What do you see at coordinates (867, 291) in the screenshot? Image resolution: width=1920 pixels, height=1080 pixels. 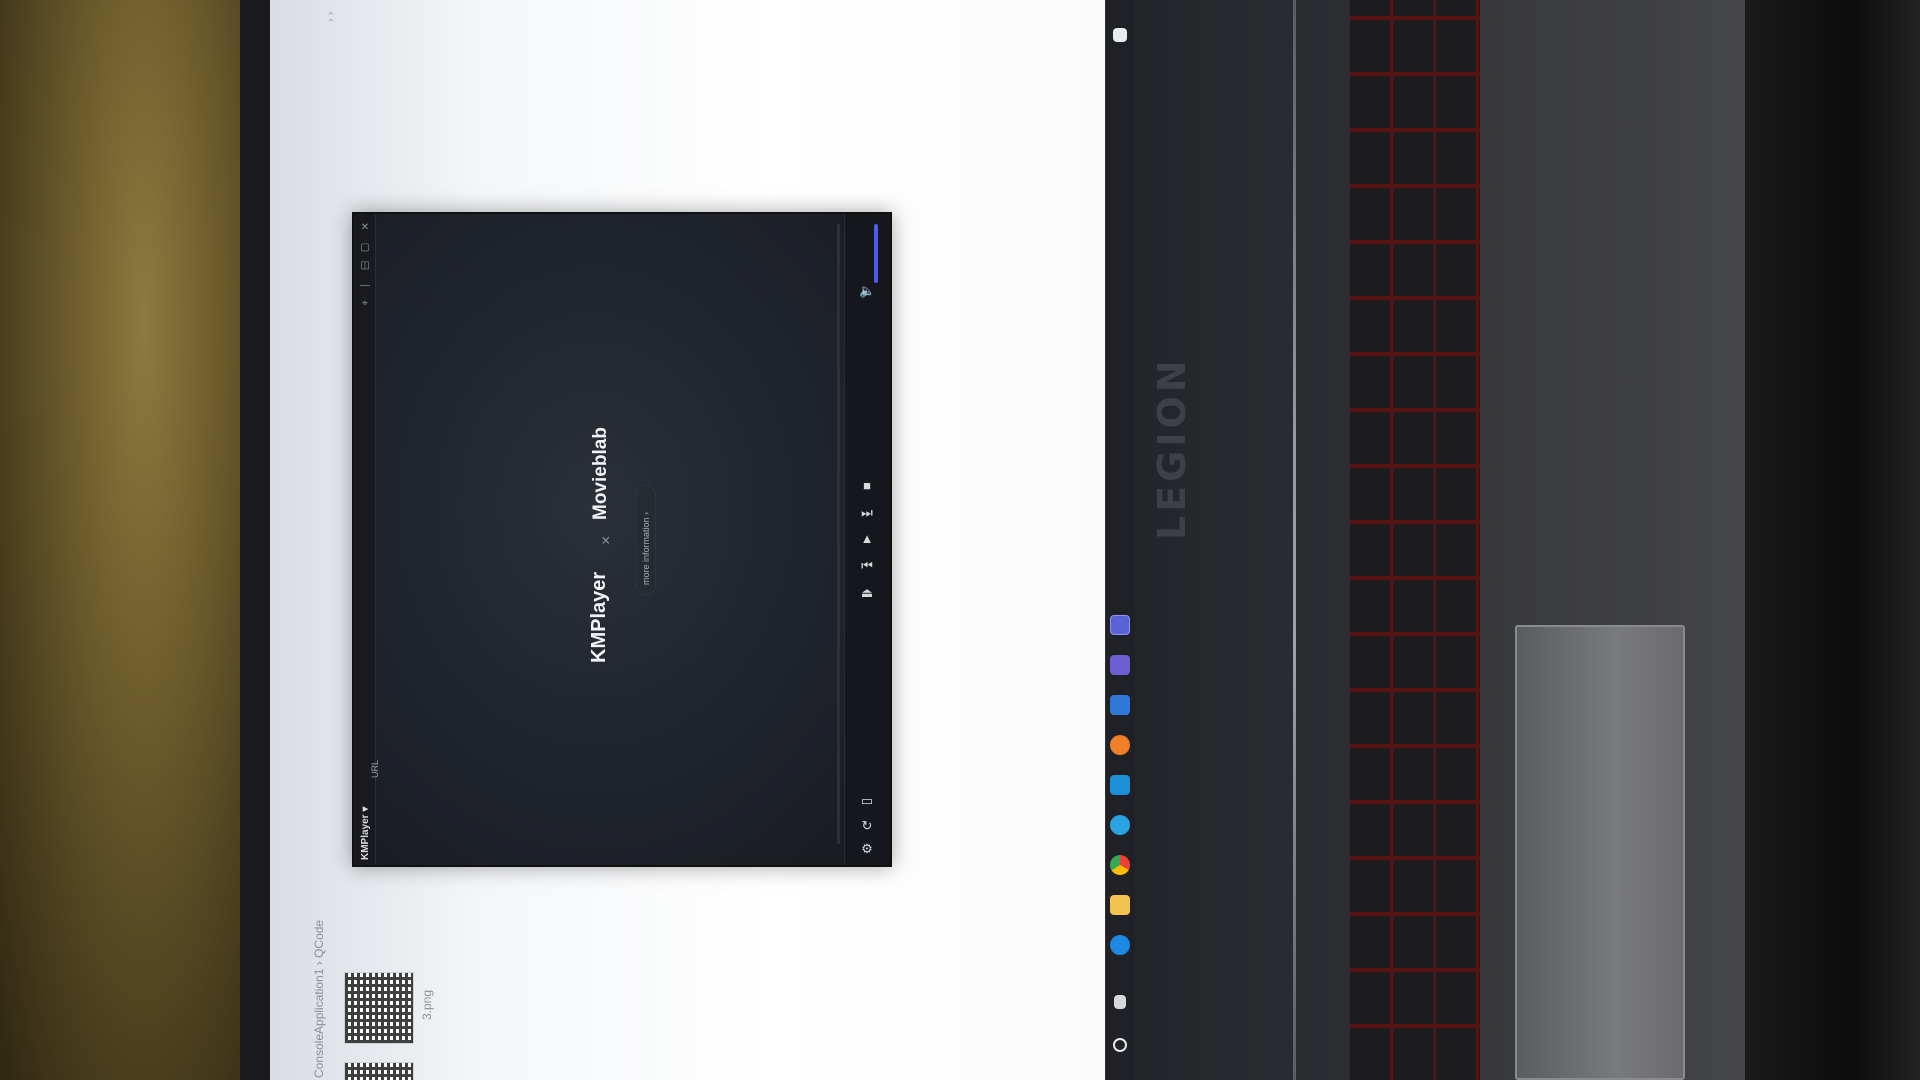 I see `volume-icon: 🔈` at bounding box center [867, 291].